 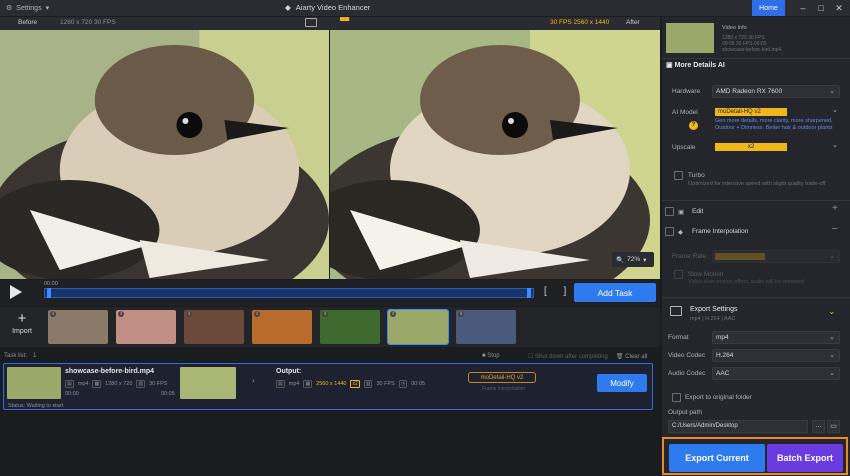 What do you see at coordinates (83, 384) in the screenshot?
I see `task-format: mp4` at bounding box center [83, 384].